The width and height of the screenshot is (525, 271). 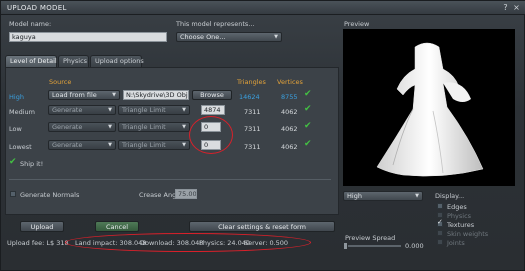 What do you see at coordinates (144, 110) in the screenshot?
I see `lod-medium-limit-value: Triangle Limit` at bounding box center [144, 110].